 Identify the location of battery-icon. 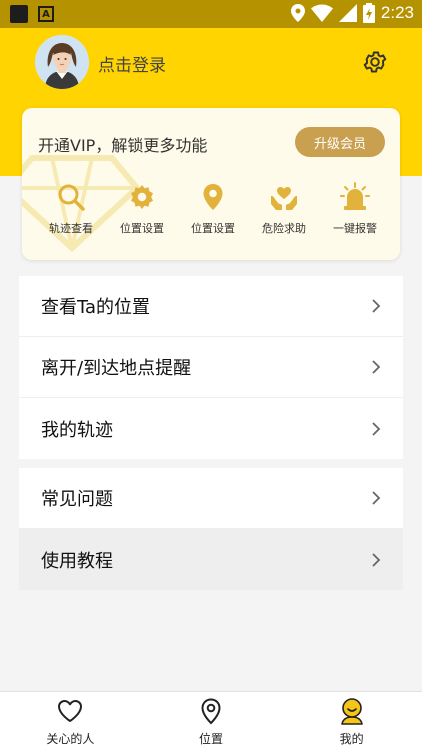
(368, 13).